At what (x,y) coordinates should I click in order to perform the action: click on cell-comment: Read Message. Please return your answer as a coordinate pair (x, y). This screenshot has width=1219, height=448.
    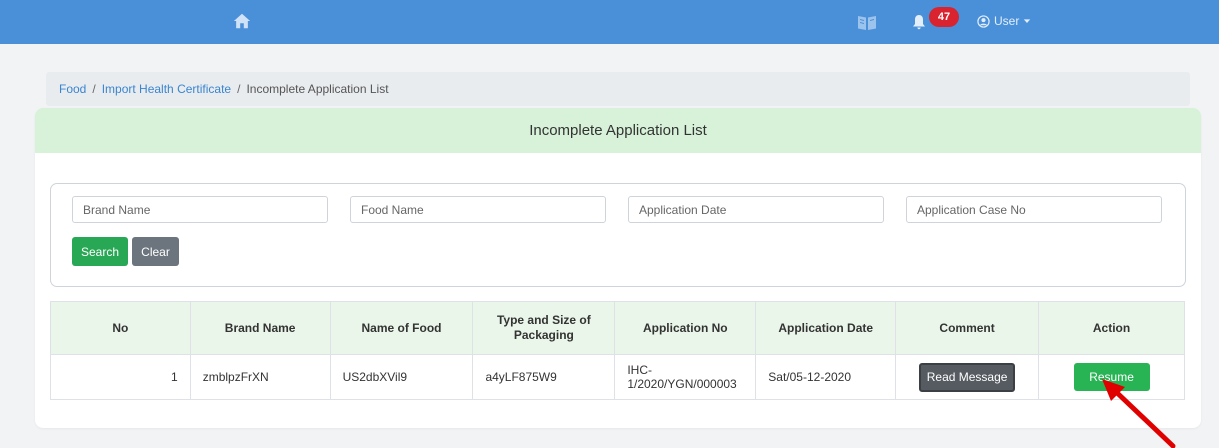
    Looking at the image, I should click on (967, 377).